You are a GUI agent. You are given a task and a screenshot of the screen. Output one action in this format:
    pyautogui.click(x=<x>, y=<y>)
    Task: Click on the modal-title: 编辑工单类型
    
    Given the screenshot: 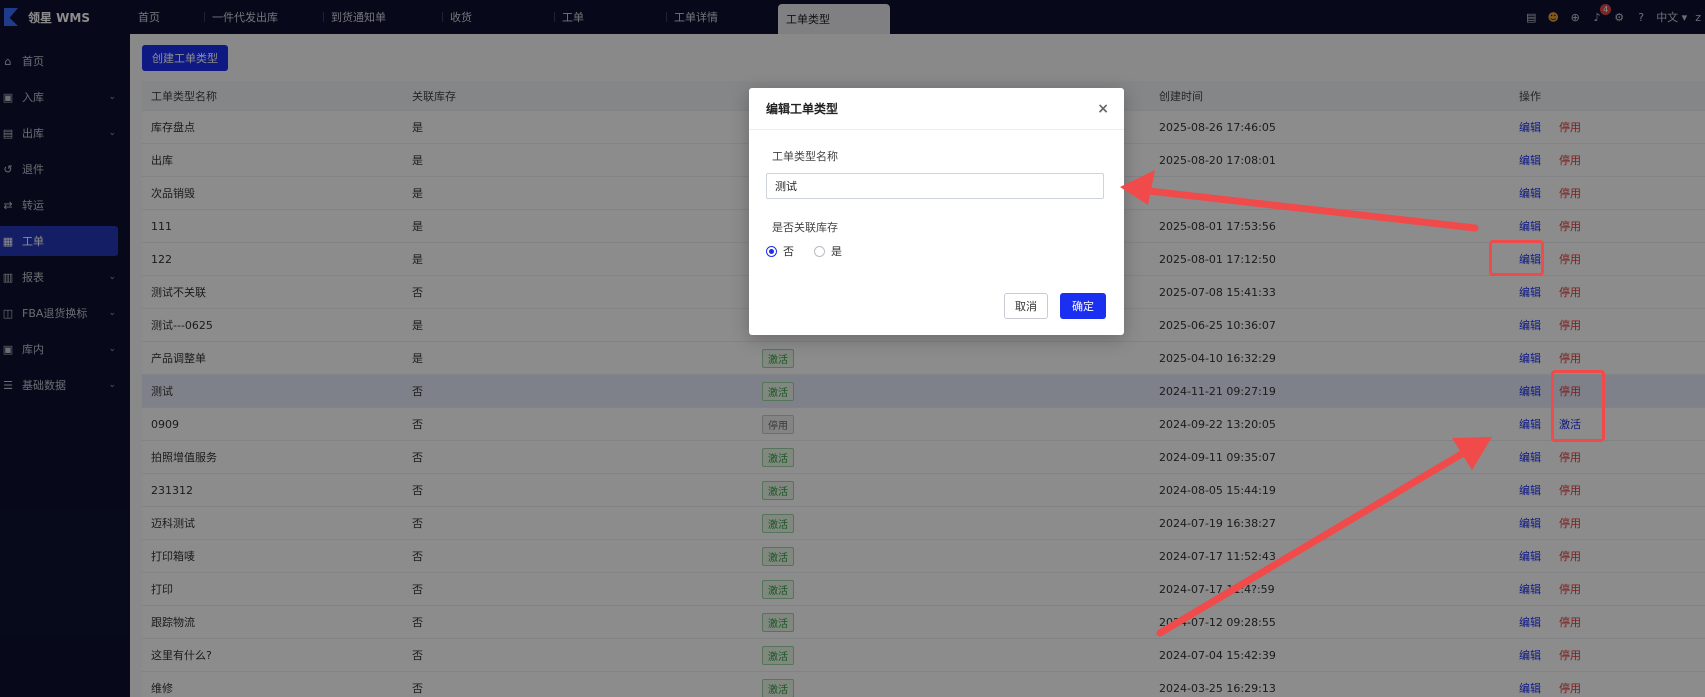 What is the action you would take?
    pyautogui.click(x=802, y=109)
    